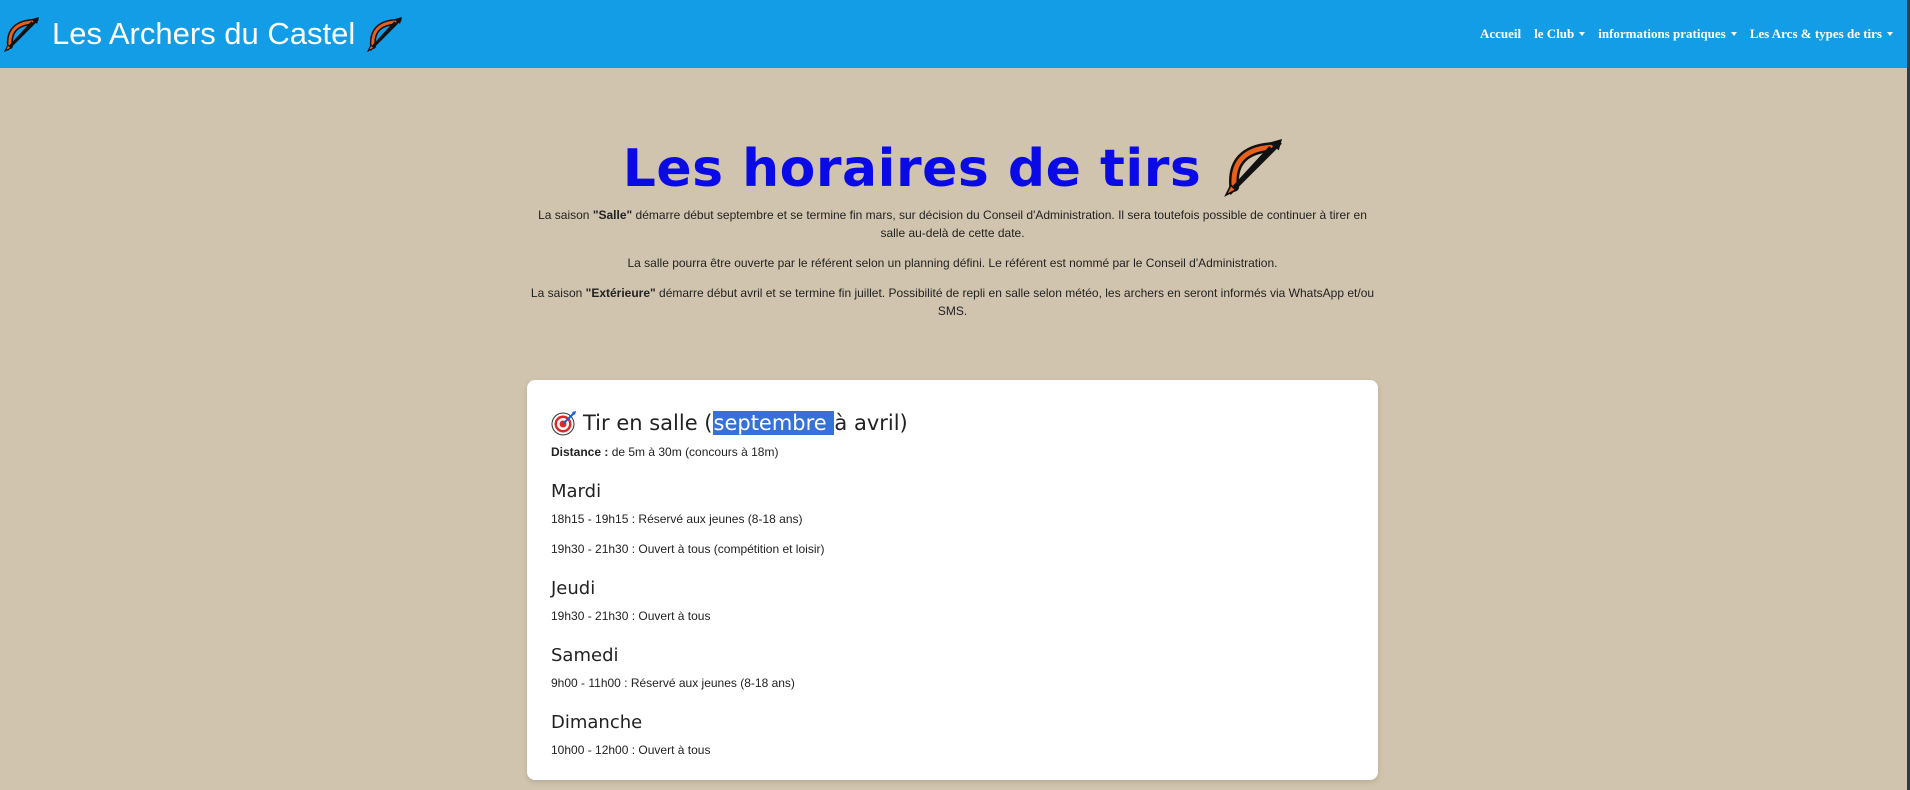 The width and height of the screenshot is (1910, 790). I want to click on distance-info: Distance : de 5m à 30m (concours à 18m), so click(665, 452).